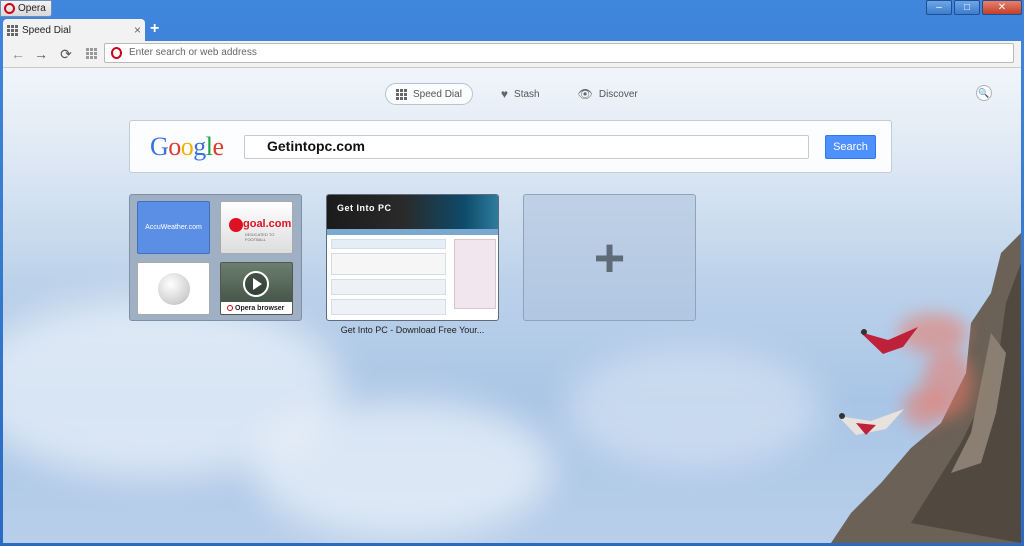  I want to click on goal-thumbnail: goal.com DEDICATED TO FOOTBALL, so click(256, 227).